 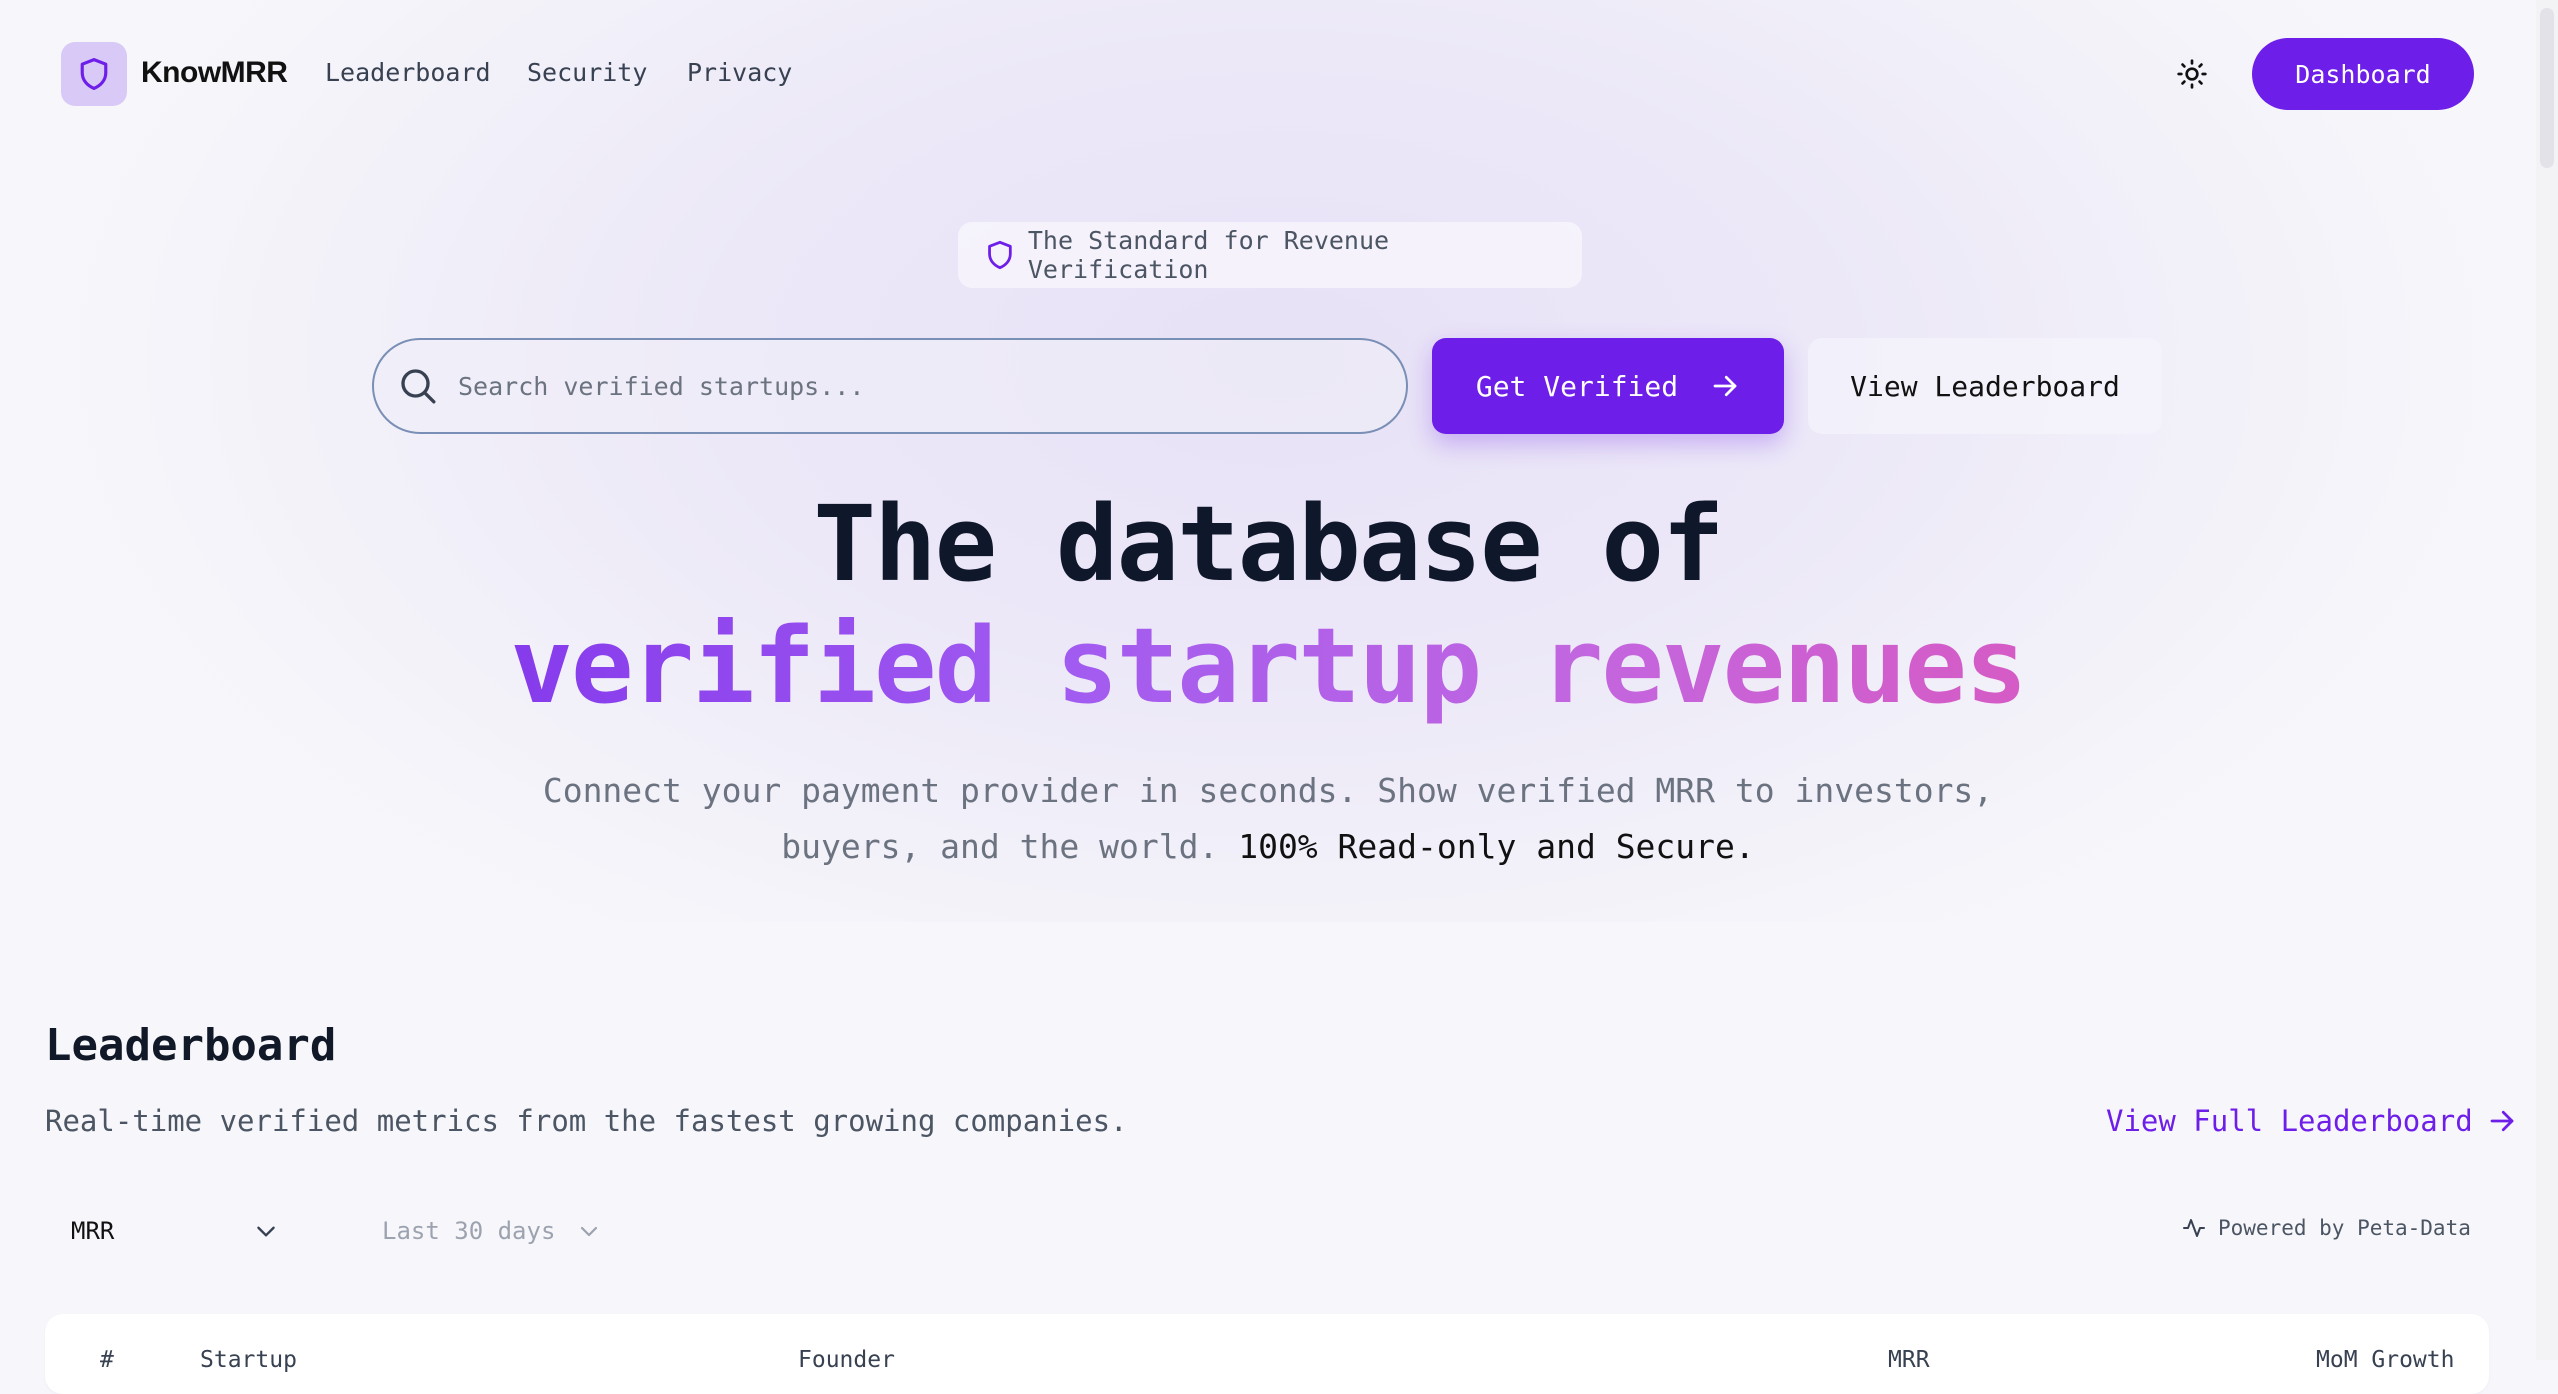 What do you see at coordinates (1909, 1360) in the screenshot?
I see `column-header-mrr: MRR` at bounding box center [1909, 1360].